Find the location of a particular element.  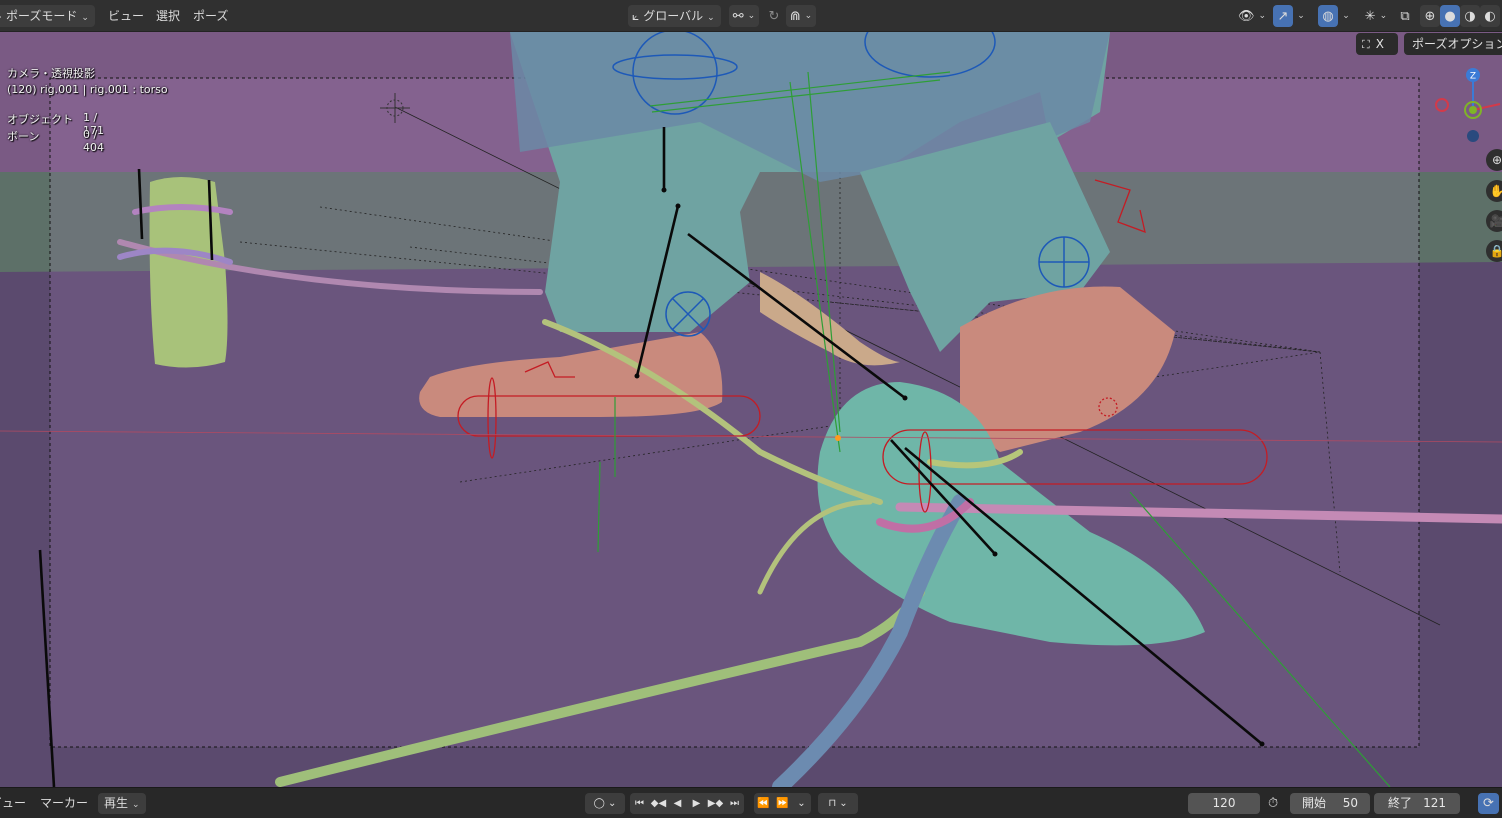

shading-solid-icon: ● is located at coordinates (1450, 16).